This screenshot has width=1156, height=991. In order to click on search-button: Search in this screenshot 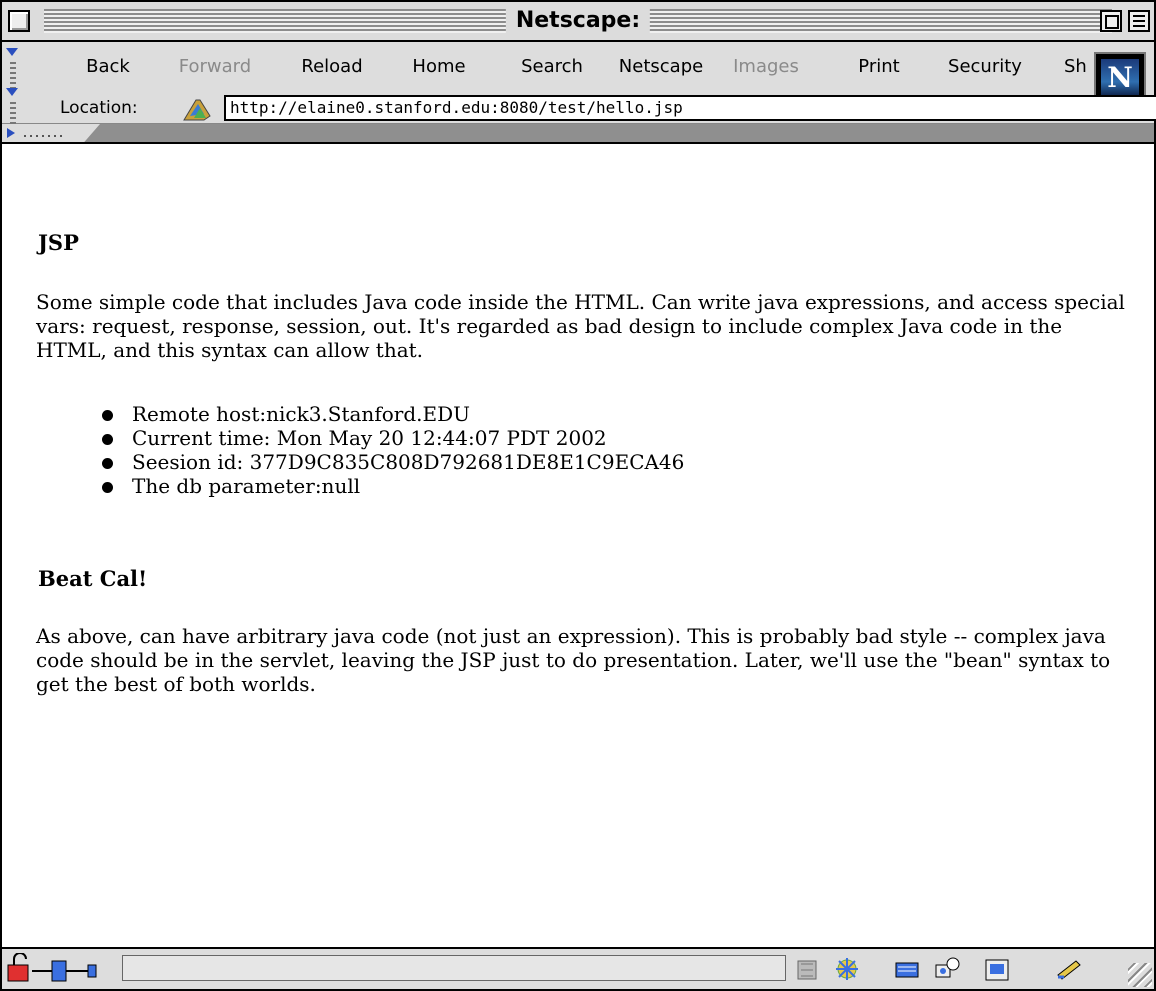, I will do `click(552, 67)`.